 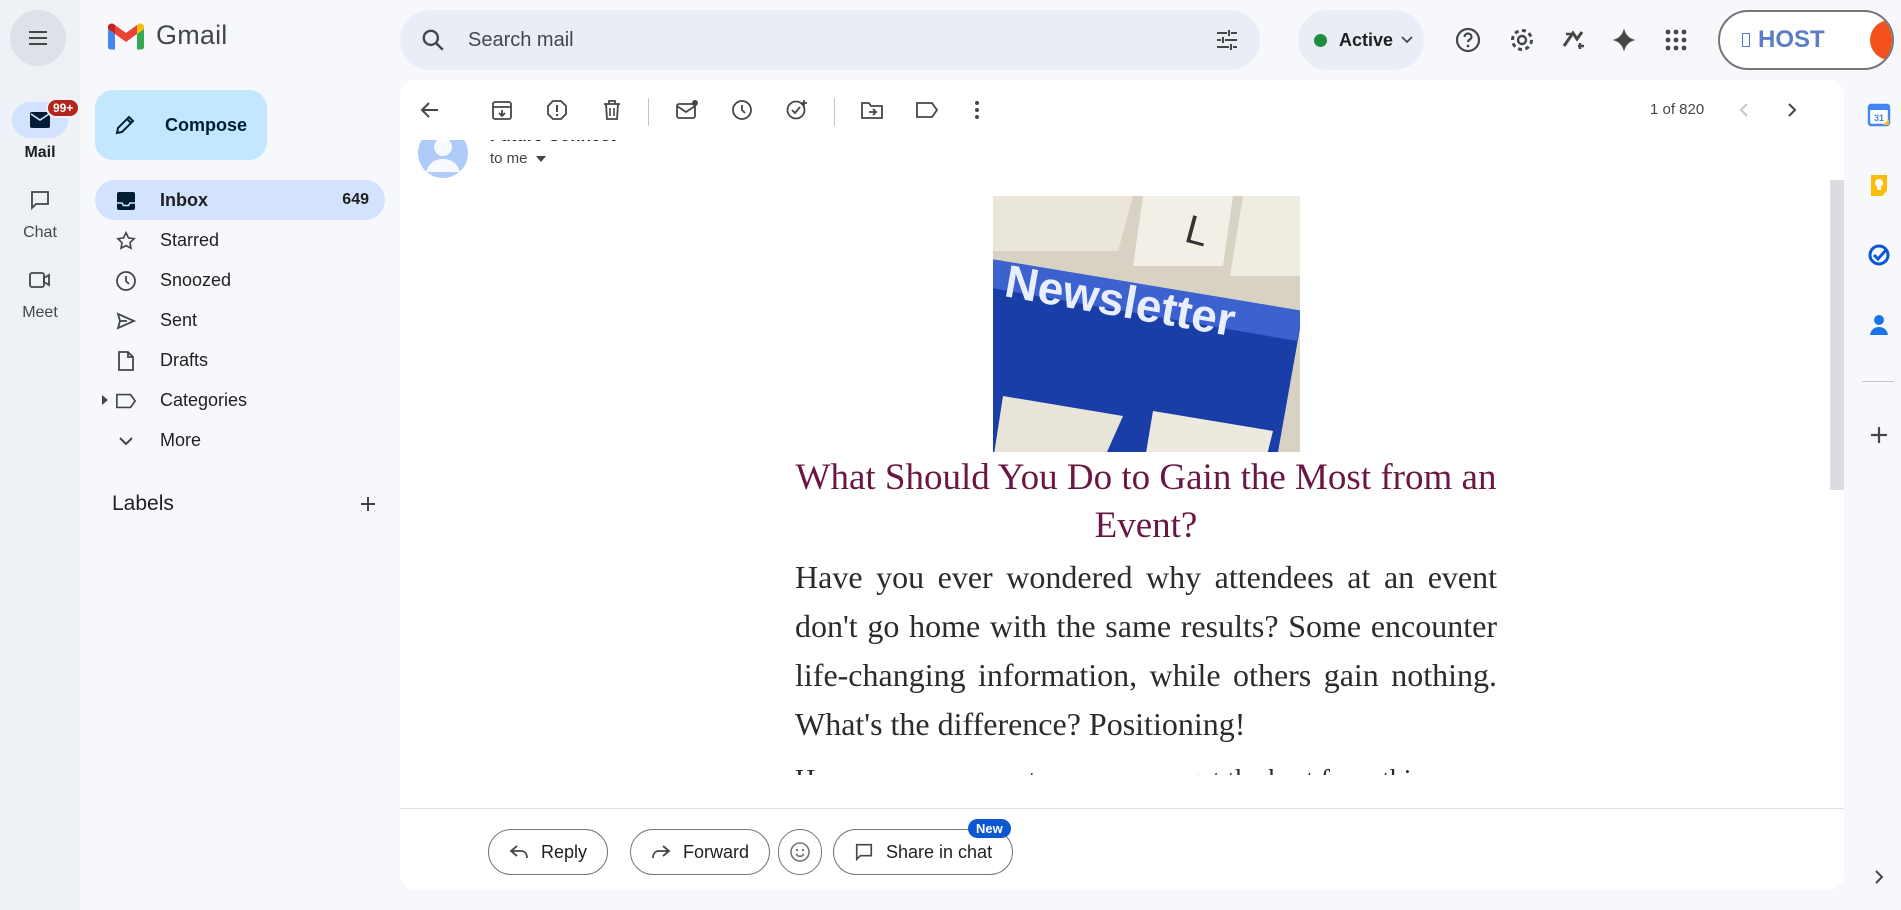 I want to click on draft-icon, so click(x=126, y=361).